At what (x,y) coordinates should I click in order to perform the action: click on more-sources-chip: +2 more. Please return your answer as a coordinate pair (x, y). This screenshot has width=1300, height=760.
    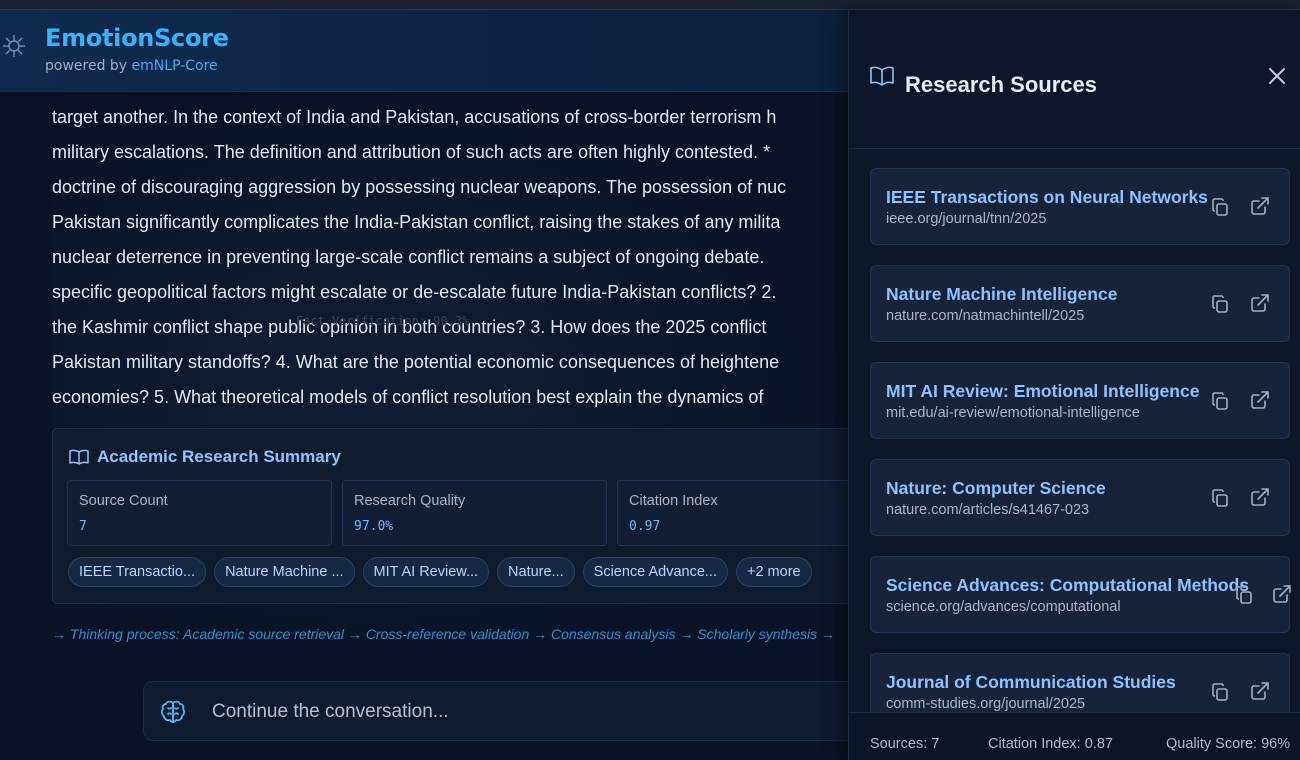
    Looking at the image, I should click on (773, 572).